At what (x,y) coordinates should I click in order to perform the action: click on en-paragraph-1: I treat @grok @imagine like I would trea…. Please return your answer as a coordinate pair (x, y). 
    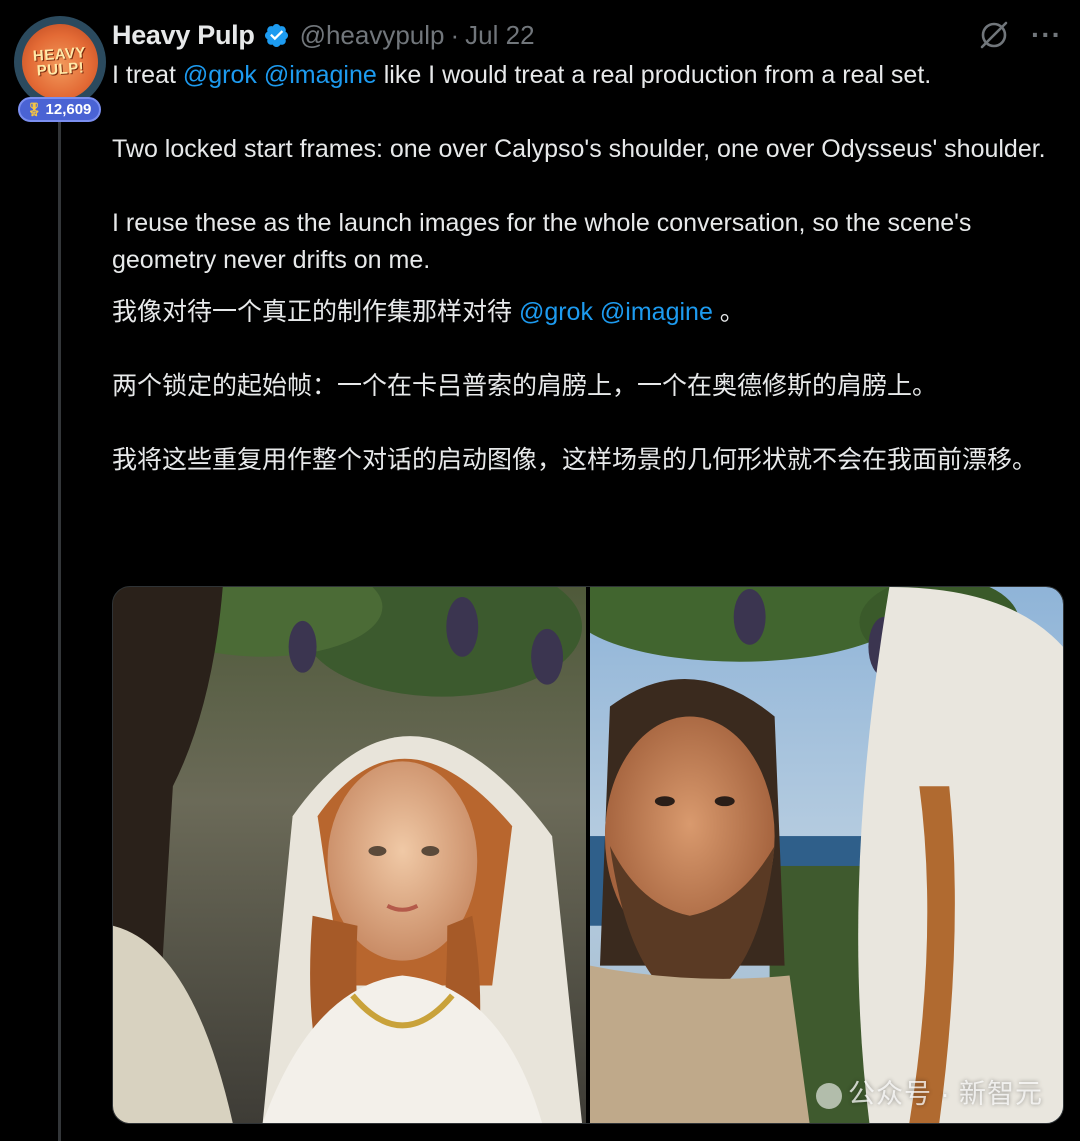
    Looking at the image, I should click on (522, 75).